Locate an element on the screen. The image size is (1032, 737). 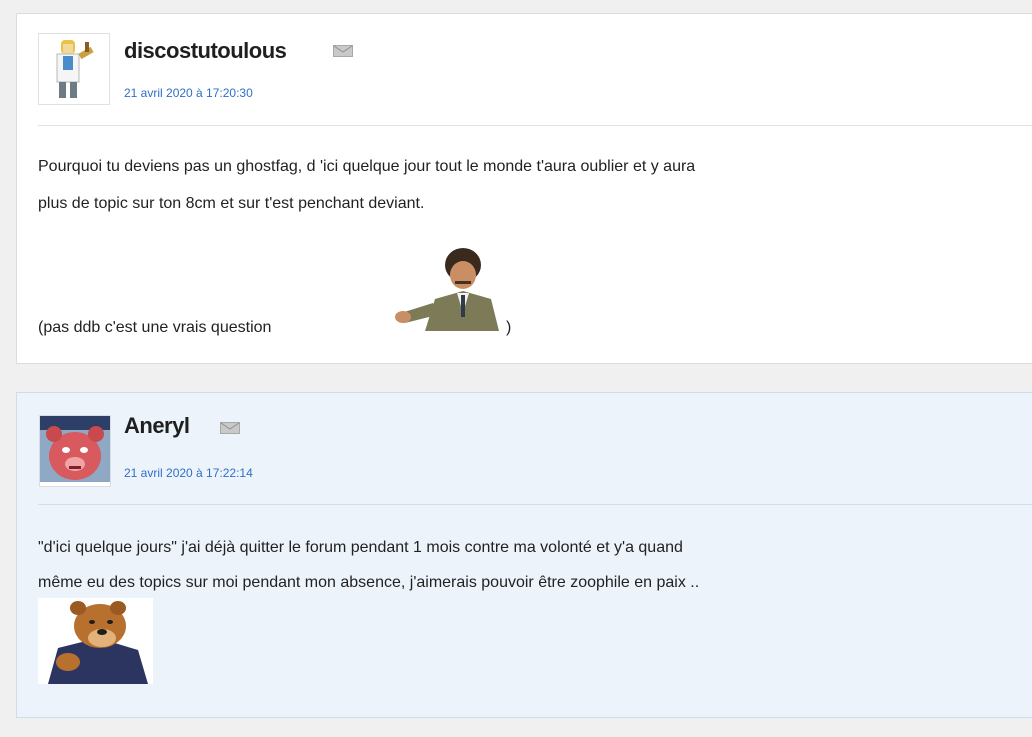
bear-sticker is located at coordinates (95, 641).